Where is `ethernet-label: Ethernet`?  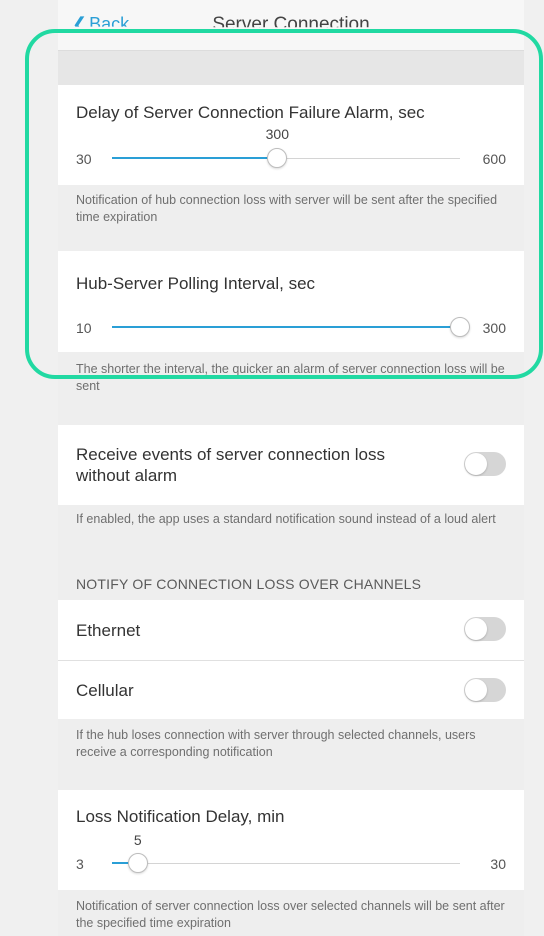 ethernet-label: Ethernet is located at coordinates (108, 630).